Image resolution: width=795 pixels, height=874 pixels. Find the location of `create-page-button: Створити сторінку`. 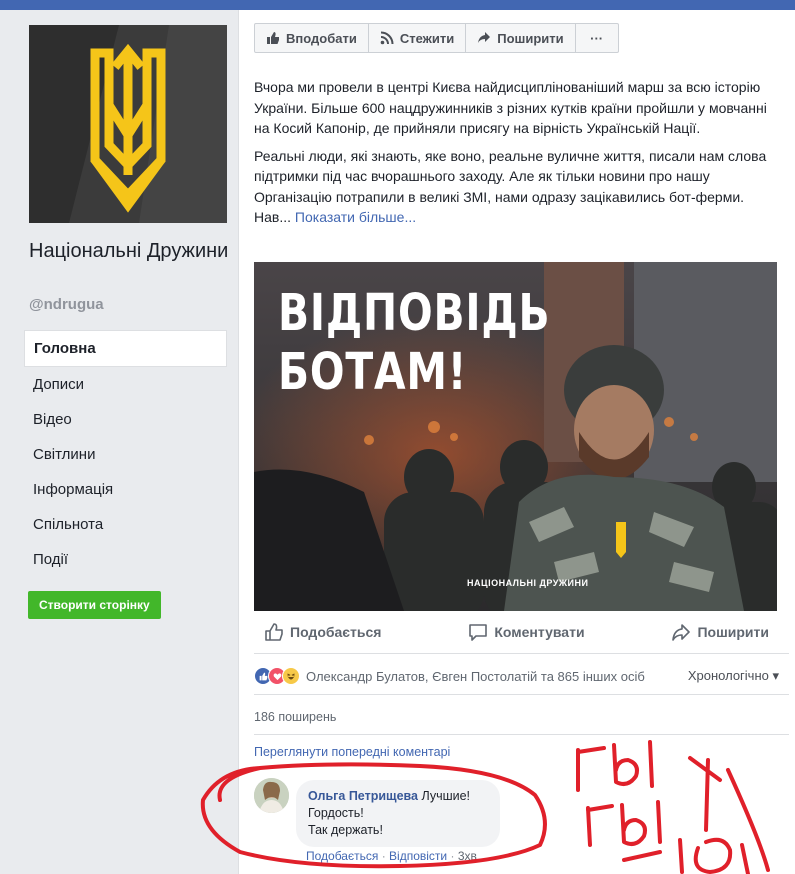

create-page-button: Створити сторінку is located at coordinates (94, 605).